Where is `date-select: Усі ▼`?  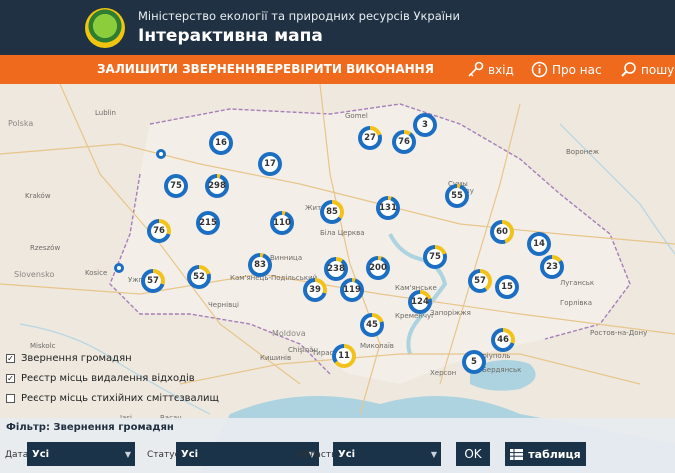 date-select: Усі ▼ is located at coordinates (81, 454).